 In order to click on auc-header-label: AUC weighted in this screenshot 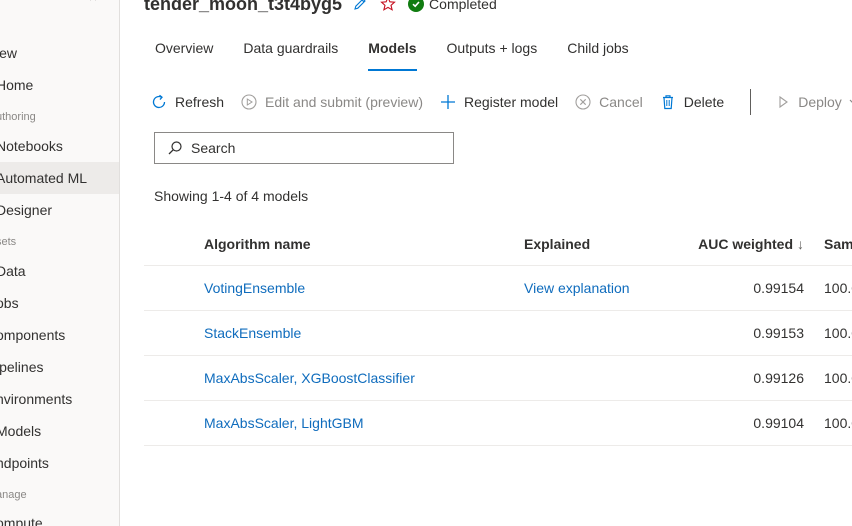, I will do `click(745, 243)`.